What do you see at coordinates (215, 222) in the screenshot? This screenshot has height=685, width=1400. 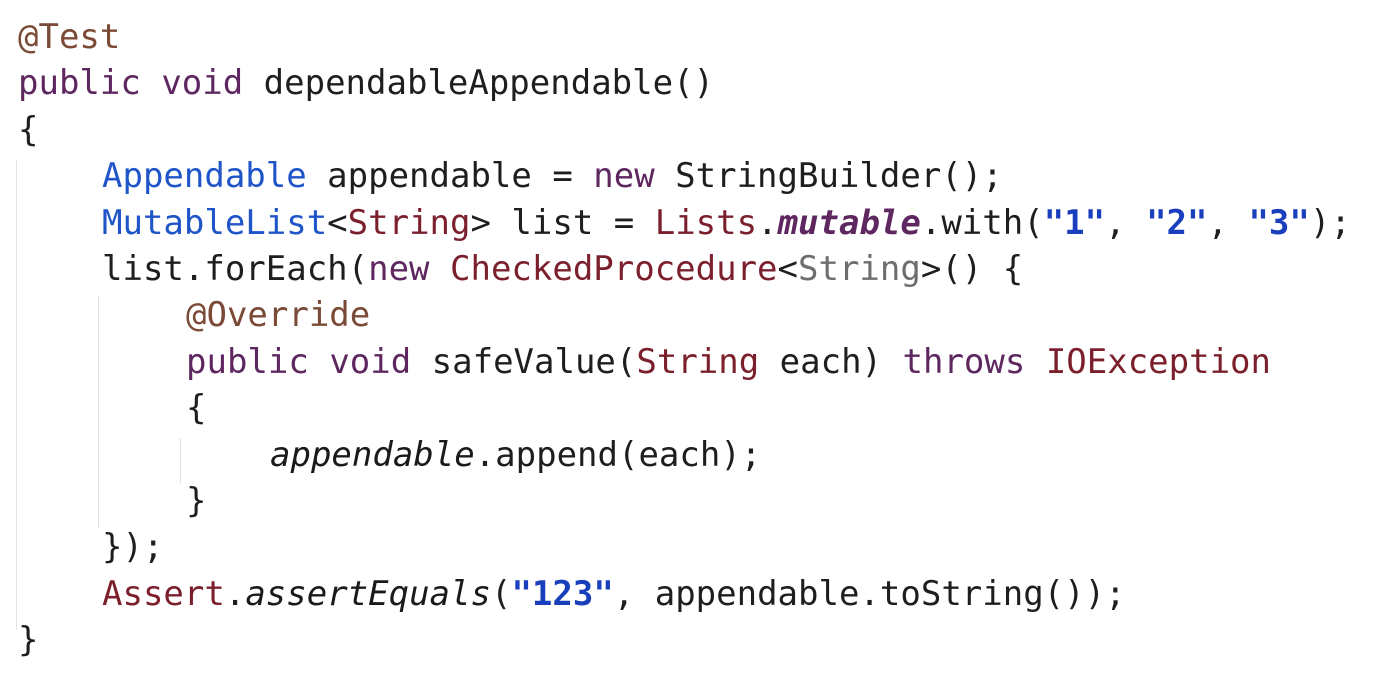 I see `code-token: MutableList` at bounding box center [215, 222].